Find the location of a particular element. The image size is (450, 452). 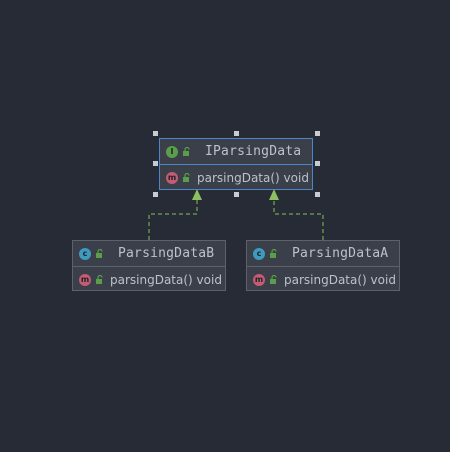

class-node-parsingdatab: c ParsingDataB m parsingData() void is located at coordinates (149, 265).